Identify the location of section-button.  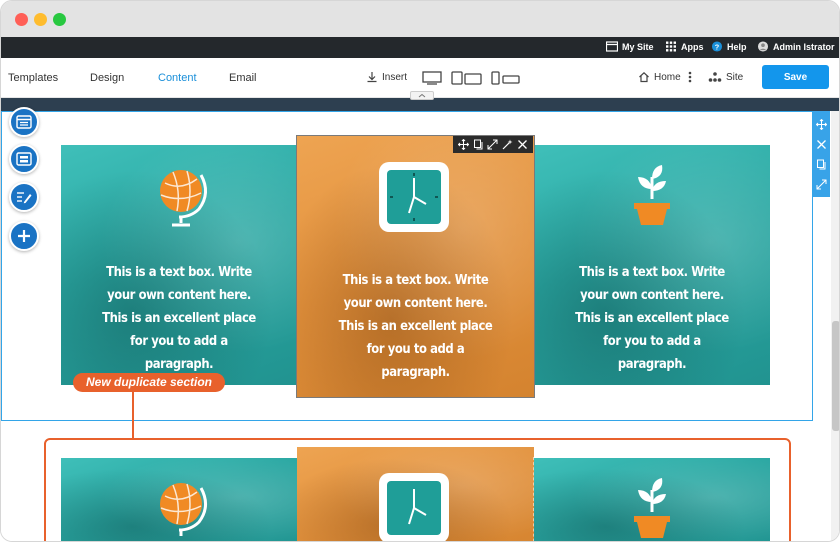
(24, 159).